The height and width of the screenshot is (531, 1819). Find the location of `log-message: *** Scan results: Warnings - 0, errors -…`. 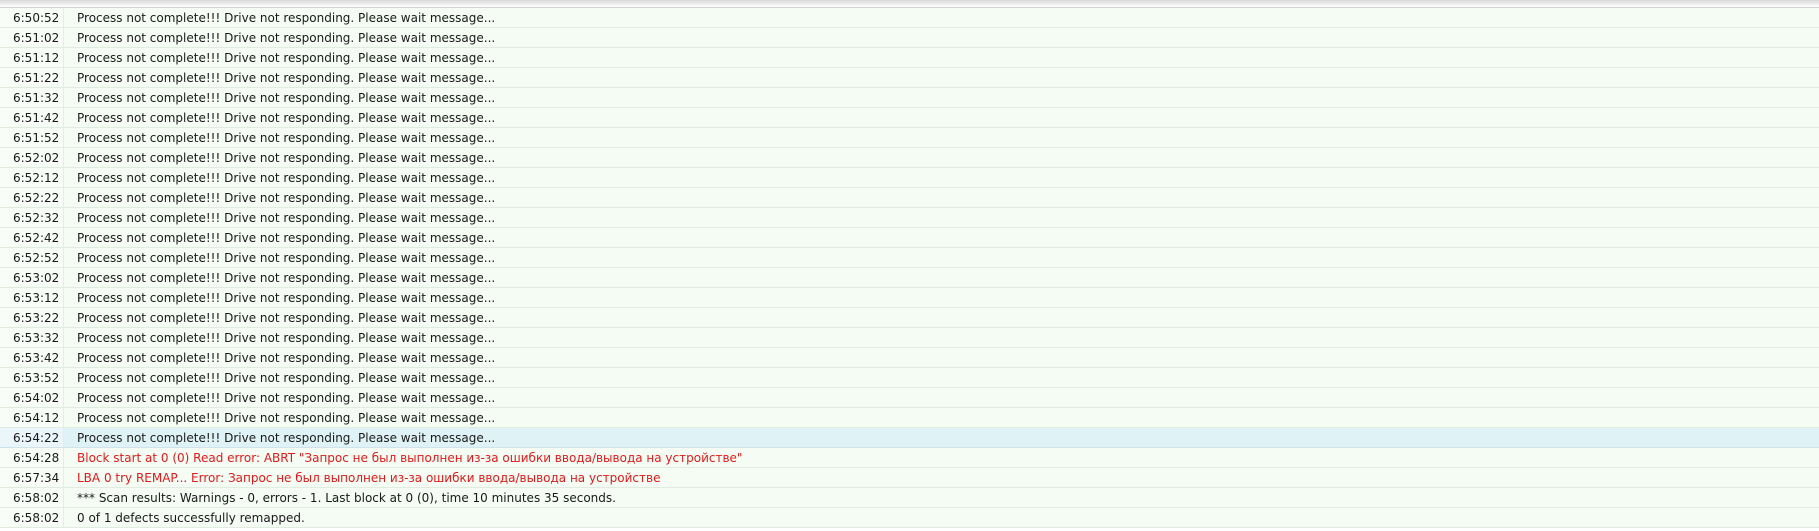

log-message: *** Scan results: Warnings - 0, errors -… is located at coordinates (346, 498).